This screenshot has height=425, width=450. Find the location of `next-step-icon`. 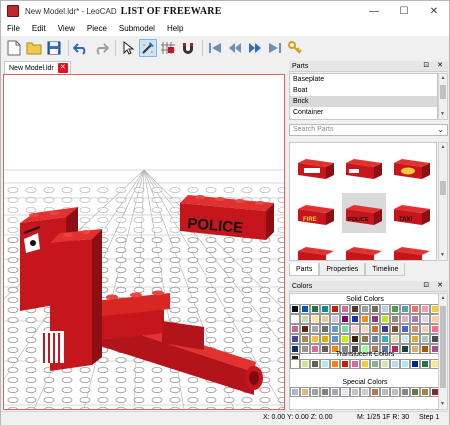

next-step-icon is located at coordinates (255, 48).